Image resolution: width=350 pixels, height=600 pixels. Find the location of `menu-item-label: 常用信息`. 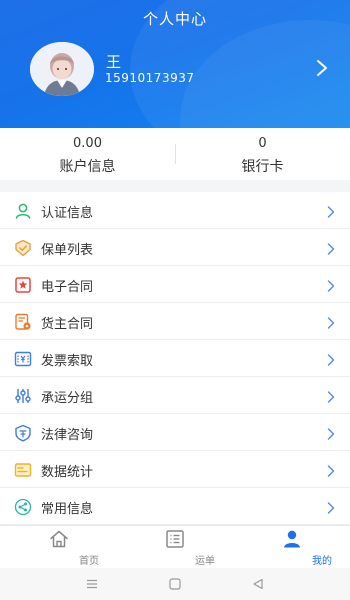

menu-item-label: 常用信息 is located at coordinates (67, 509).